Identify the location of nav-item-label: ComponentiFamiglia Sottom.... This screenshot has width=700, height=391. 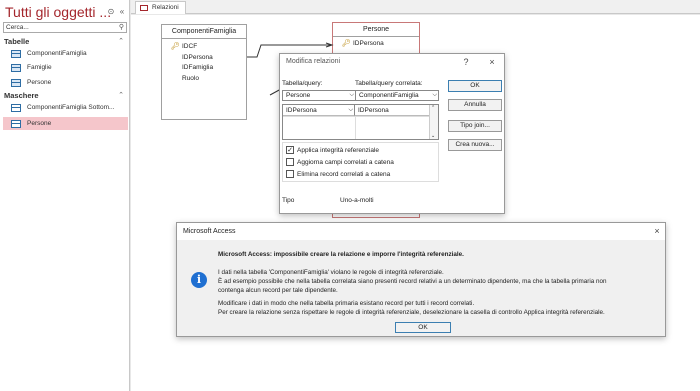
(71, 107).